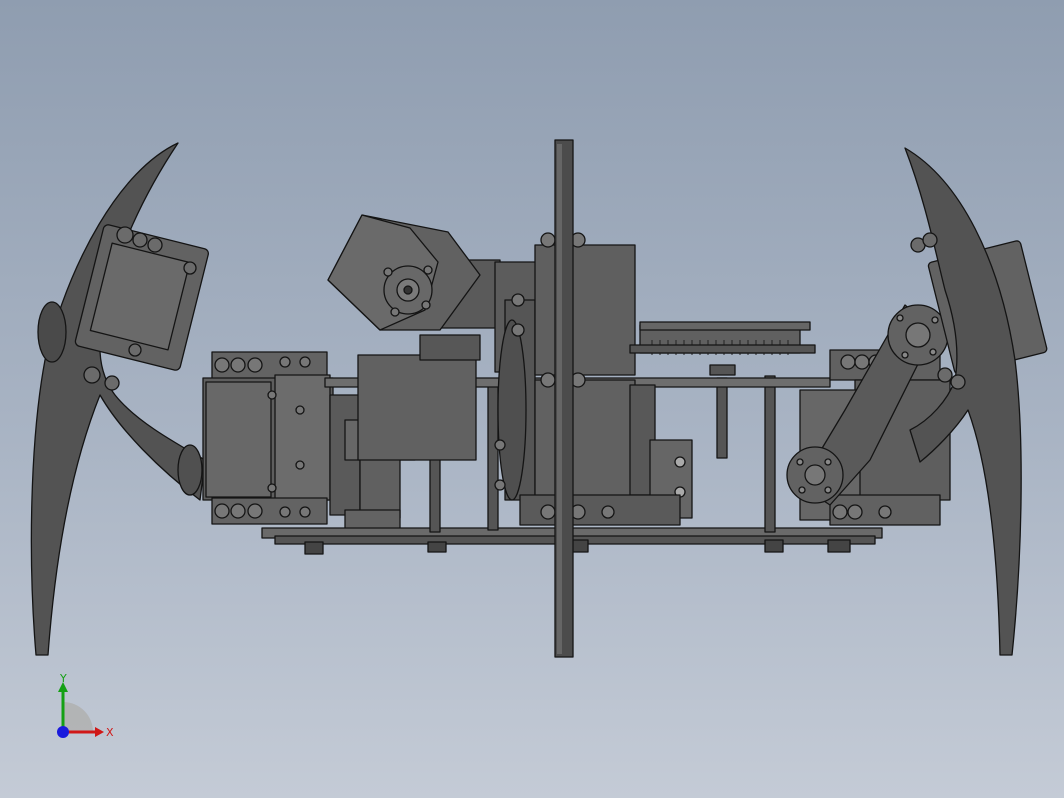 The height and width of the screenshot is (798, 1064). What do you see at coordinates (78, 717) in the screenshot?
I see `triad-quadrant` at bounding box center [78, 717].